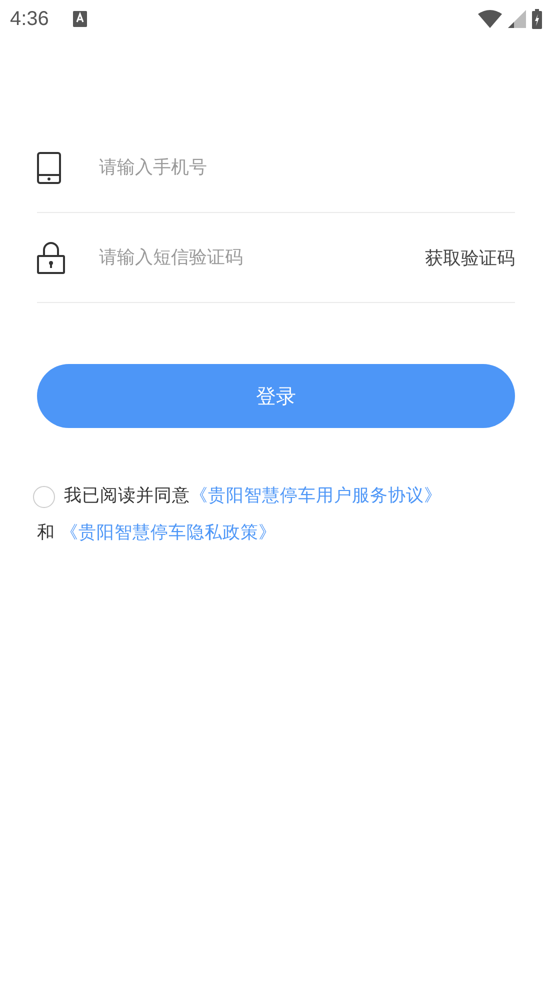 This screenshot has height=983, width=552. Describe the element at coordinates (316, 496) in the screenshot. I see `terms-link: 《贵阳智慧停车用户服务协议》` at that location.